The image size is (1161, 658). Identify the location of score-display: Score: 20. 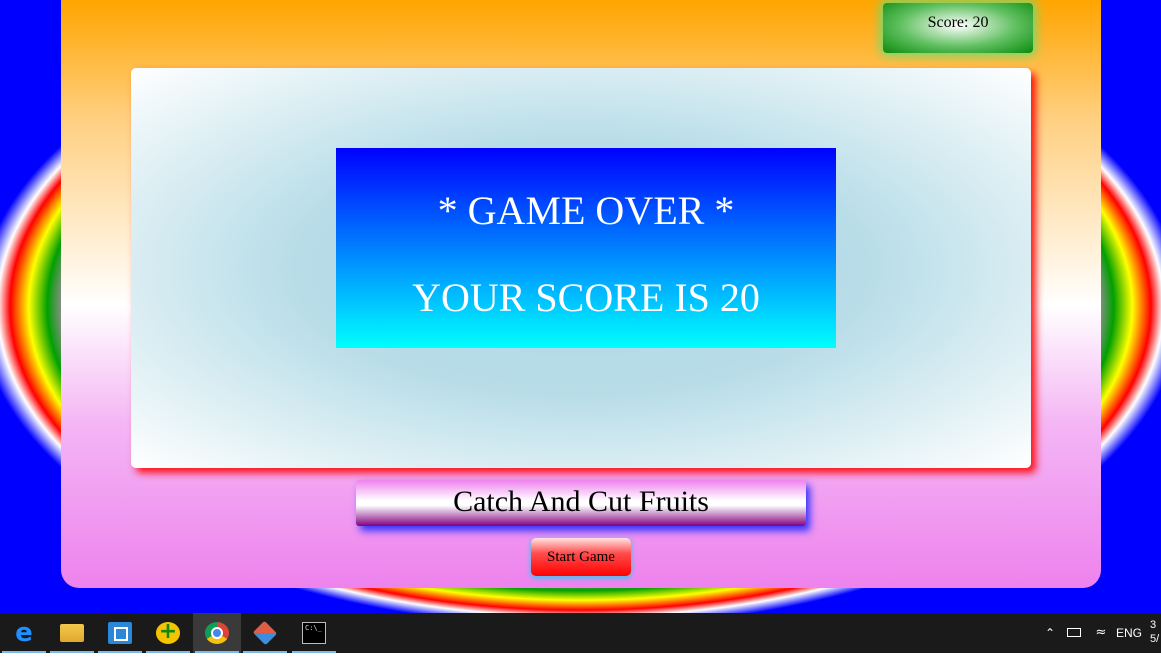
(958, 28).